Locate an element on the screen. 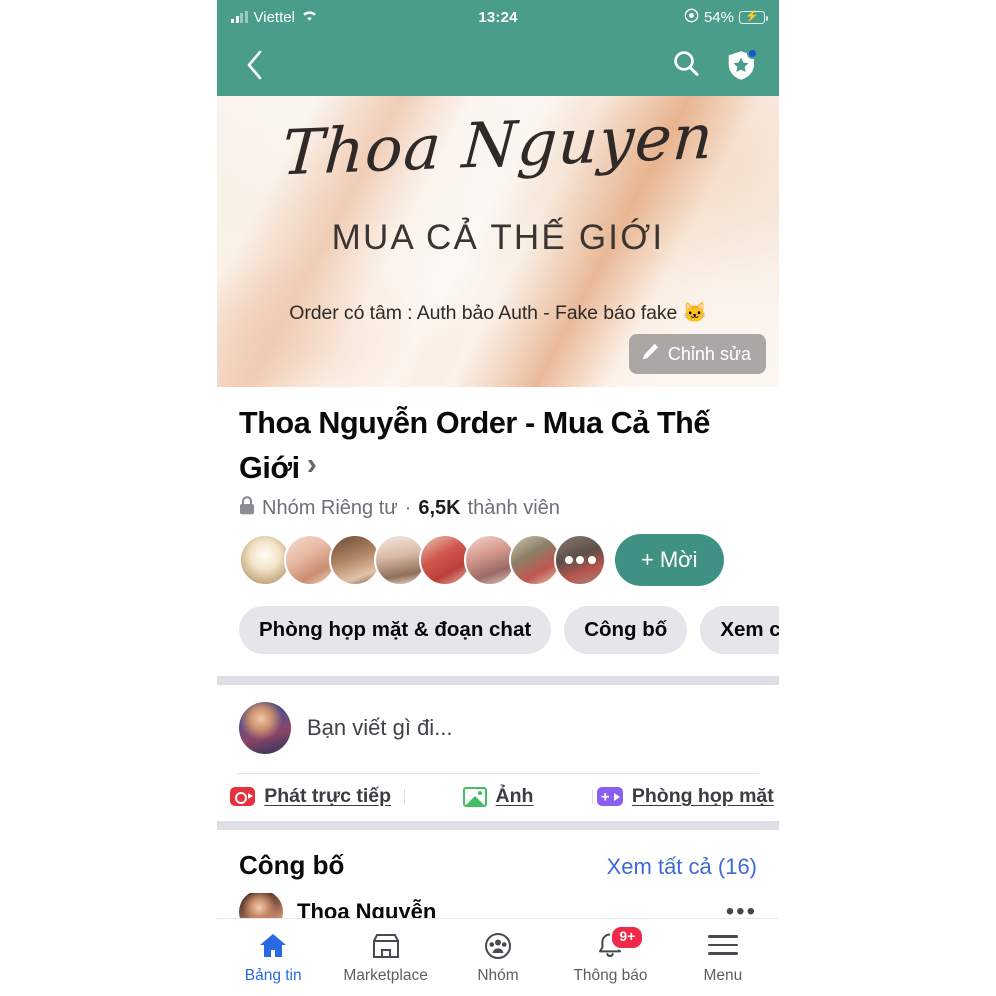 Image resolution: width=996 pixels, height=996 pixels. shield-badge-dot is located at coordinates (752, 53).